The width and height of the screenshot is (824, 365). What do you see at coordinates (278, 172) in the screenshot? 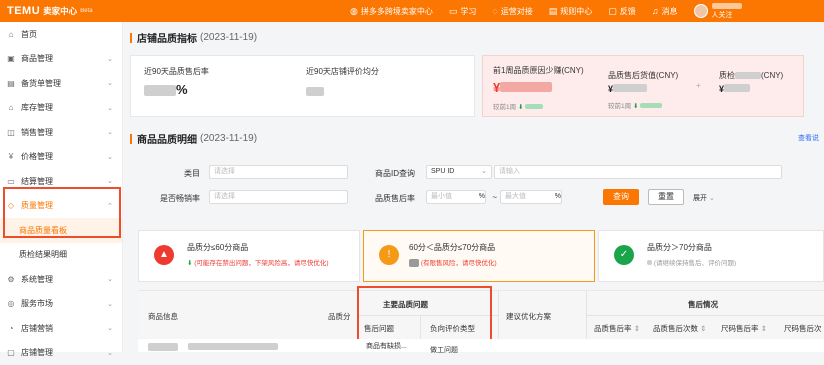
I see `category-select: 请选择` at bounding box center [278, 172].